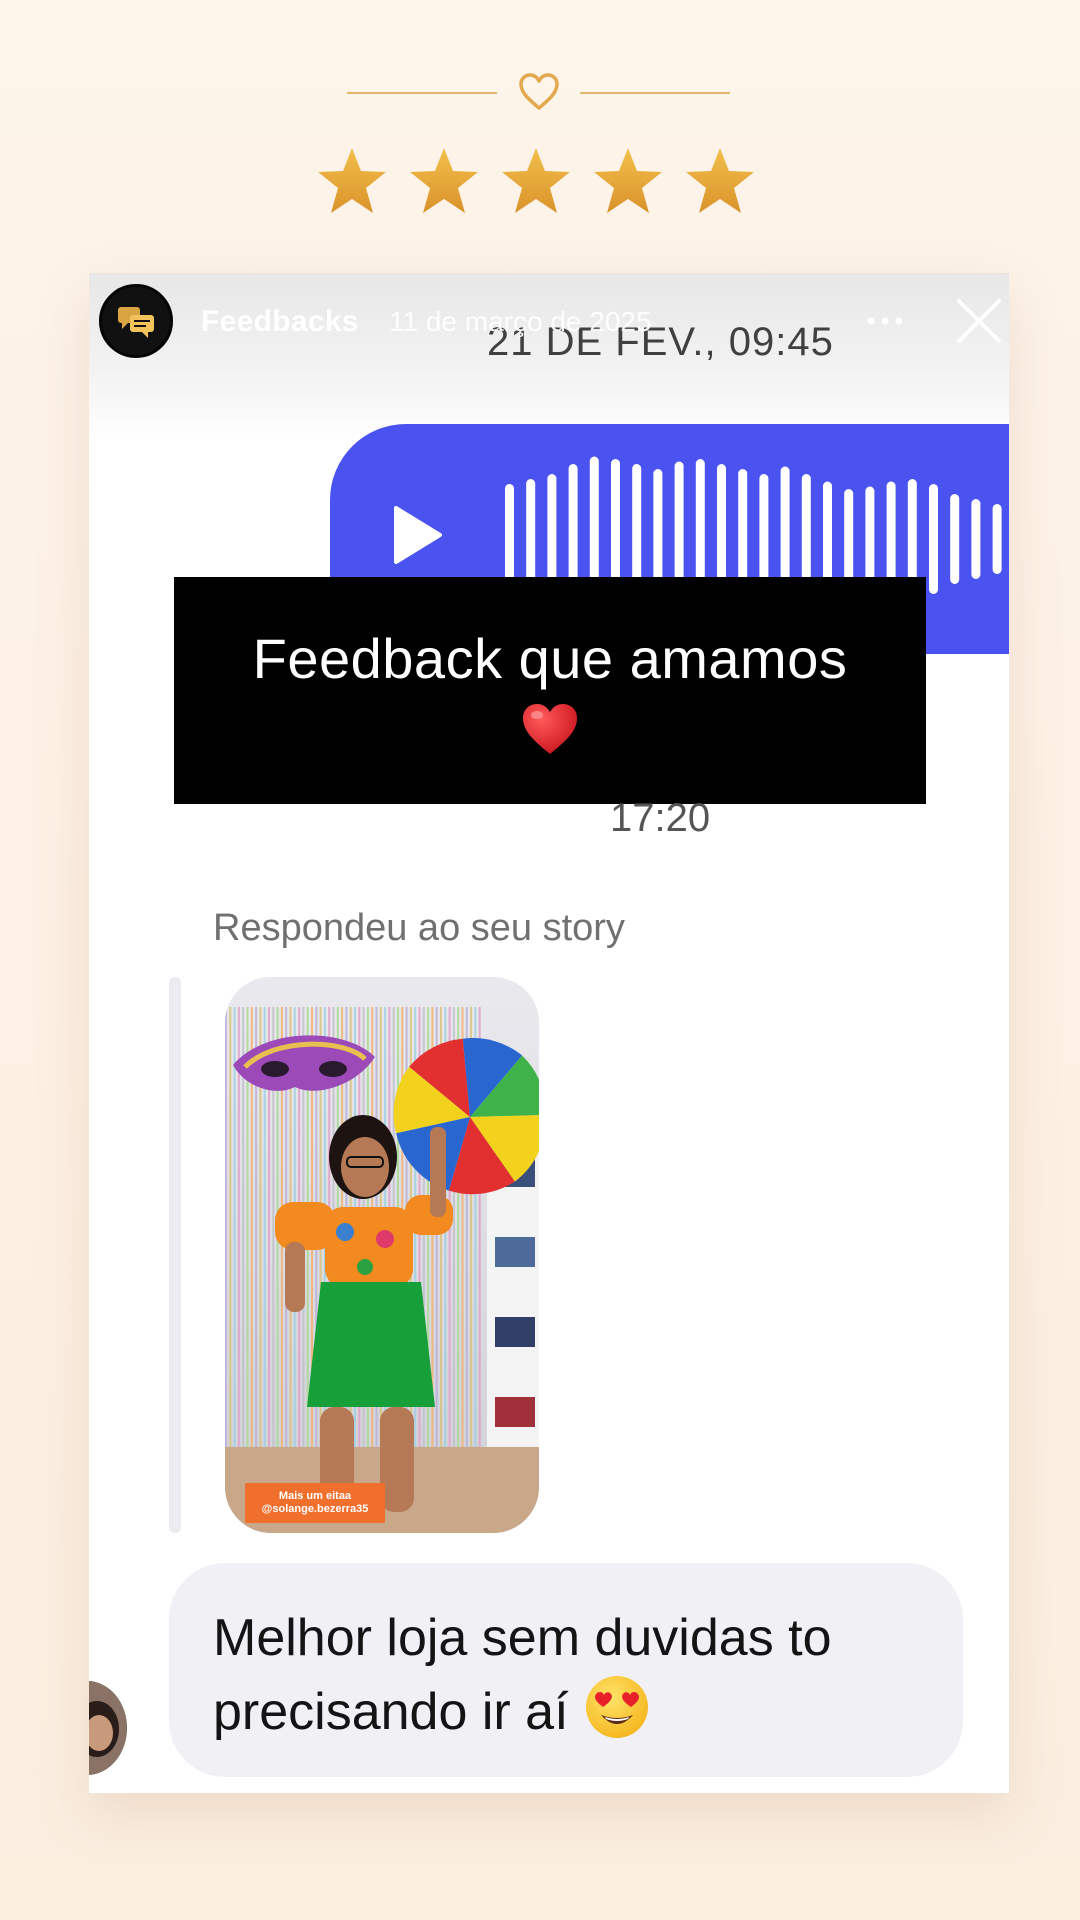  What do you see at coordinates (315, 1496) in the screenshot?
I see `thumbnail-caption-line1: Mais um eitaa` at bounding box center [315, 1496].